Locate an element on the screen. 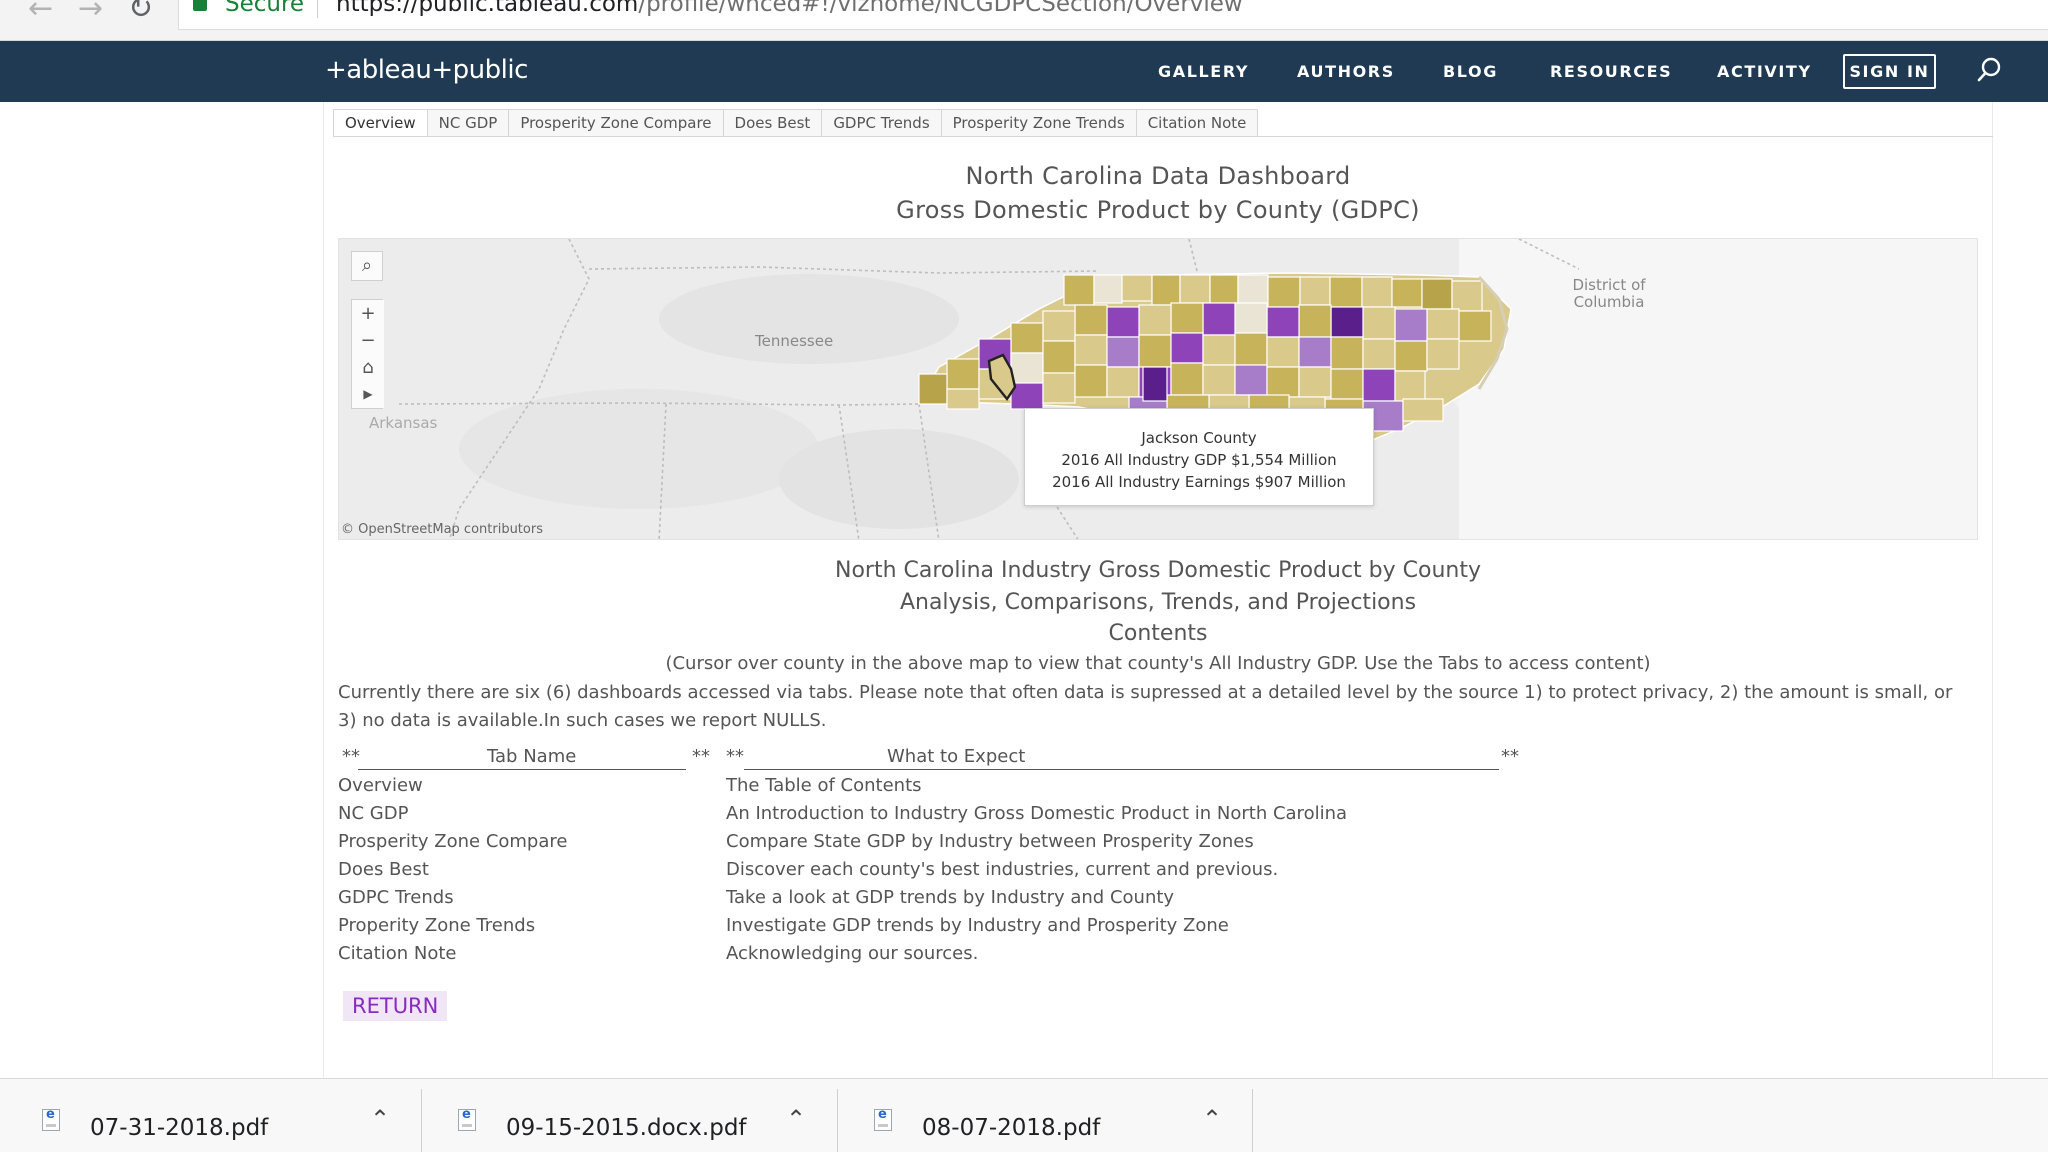 Image resolution: width=2048 pixels, height=1152 pixels. tab-divider is located at coordinates (1163, 136).